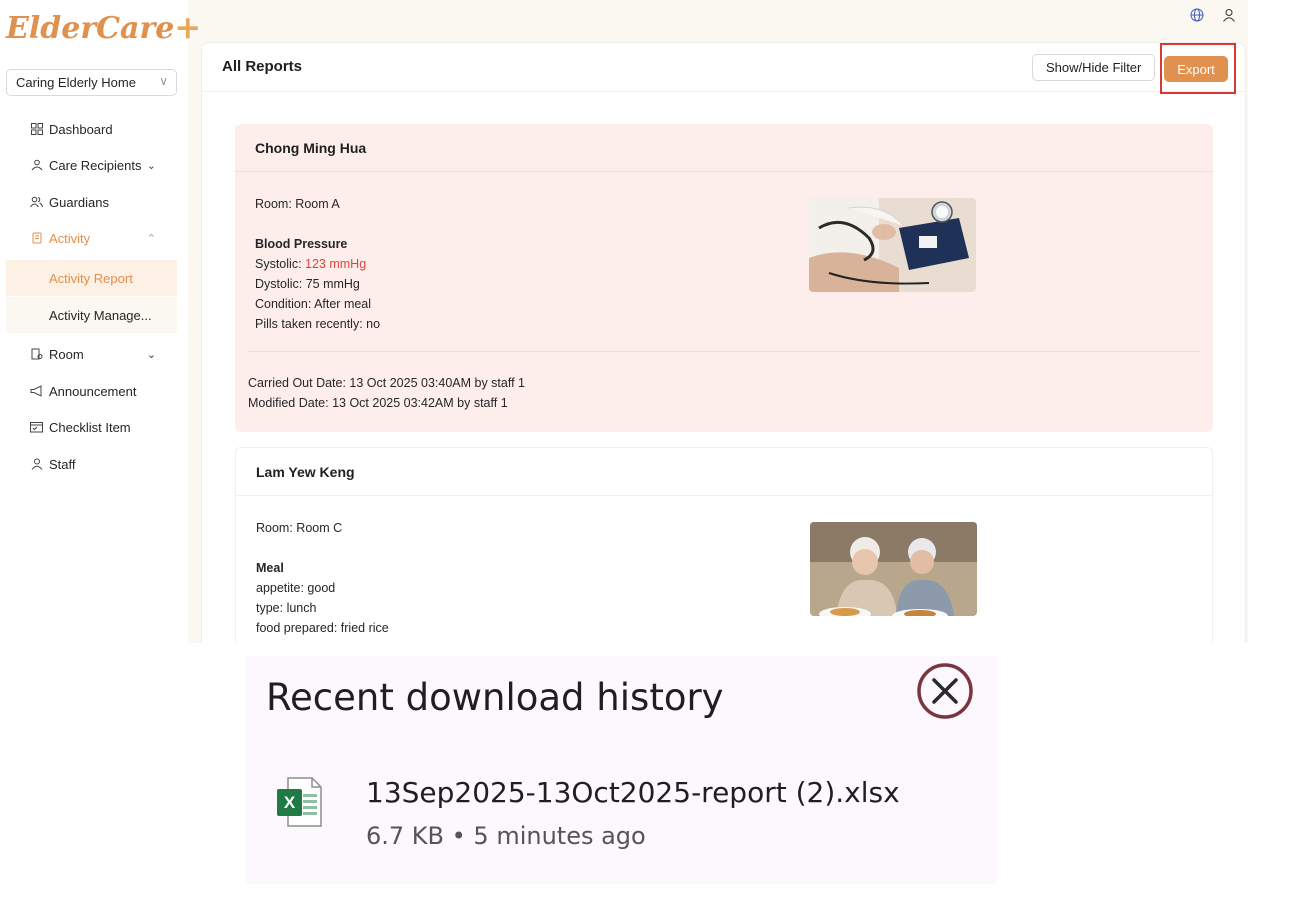  I want to click on sidebar-item-label: Activity, so click(70, 238).